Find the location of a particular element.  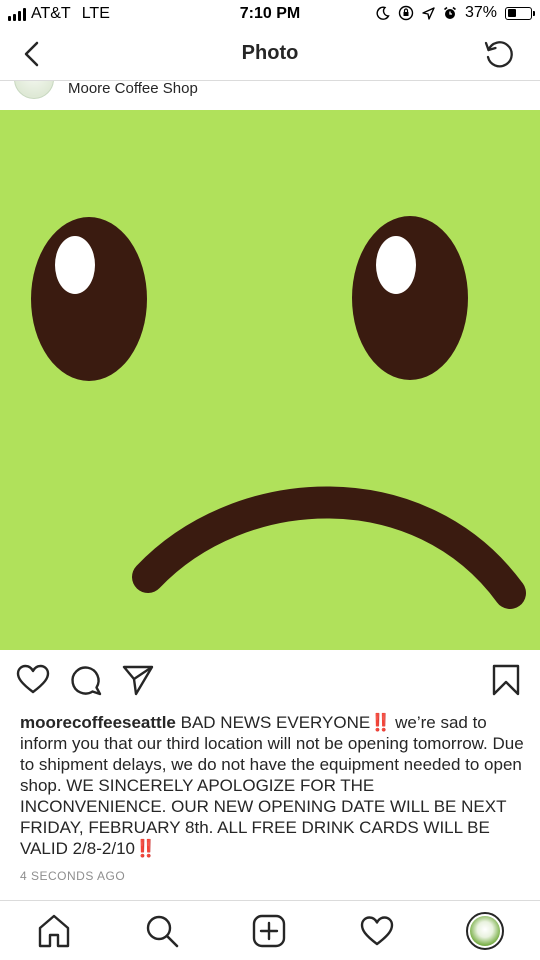

add-post-icon is located at coordinates (269, 931).